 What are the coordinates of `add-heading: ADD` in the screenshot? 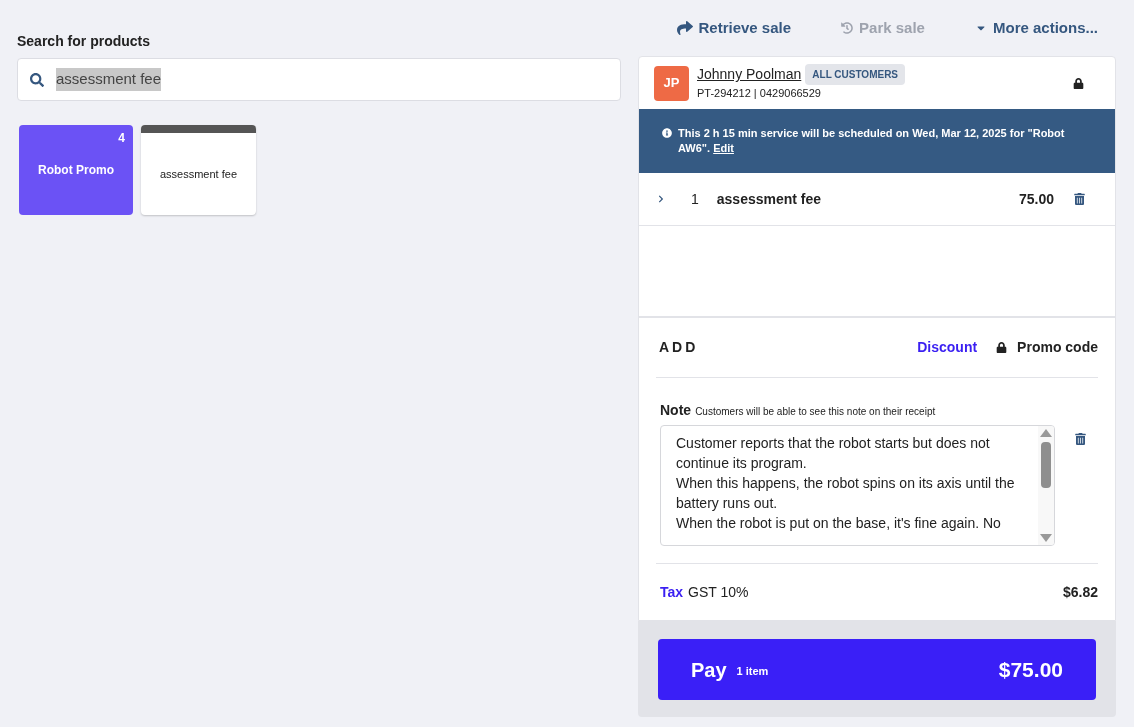 It's located at (679, 347).